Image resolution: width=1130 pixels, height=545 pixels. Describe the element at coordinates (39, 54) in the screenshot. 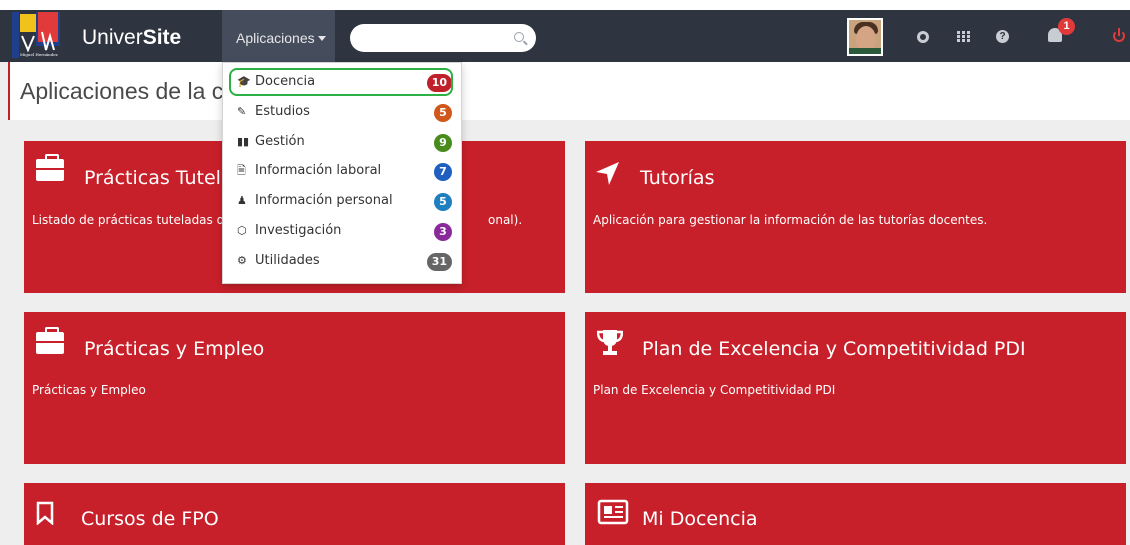

I see `svg-text: Miguel Hernández` at that location.